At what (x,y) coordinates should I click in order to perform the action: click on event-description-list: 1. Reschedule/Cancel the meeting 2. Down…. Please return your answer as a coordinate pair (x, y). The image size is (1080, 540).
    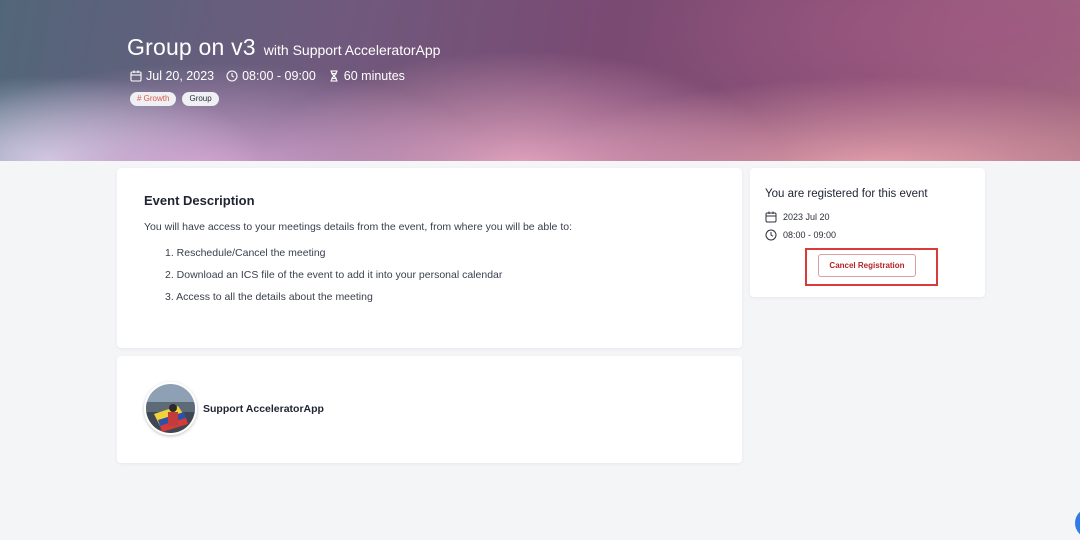
    Looking at the image, I should click on (333, 280).